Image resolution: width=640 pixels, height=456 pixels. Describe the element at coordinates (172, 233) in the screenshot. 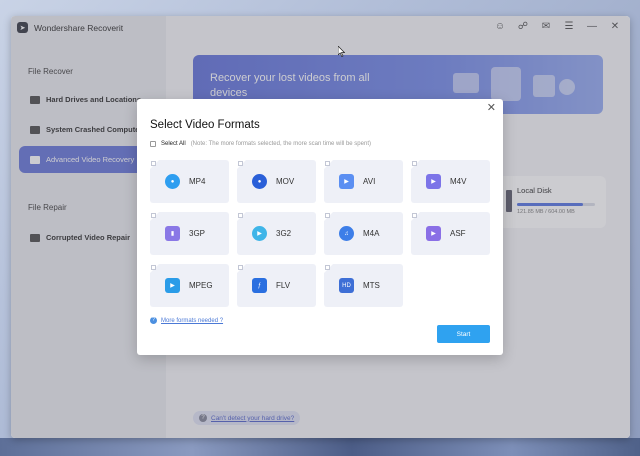

I see `3gp-file-icon: ▮` at that location.